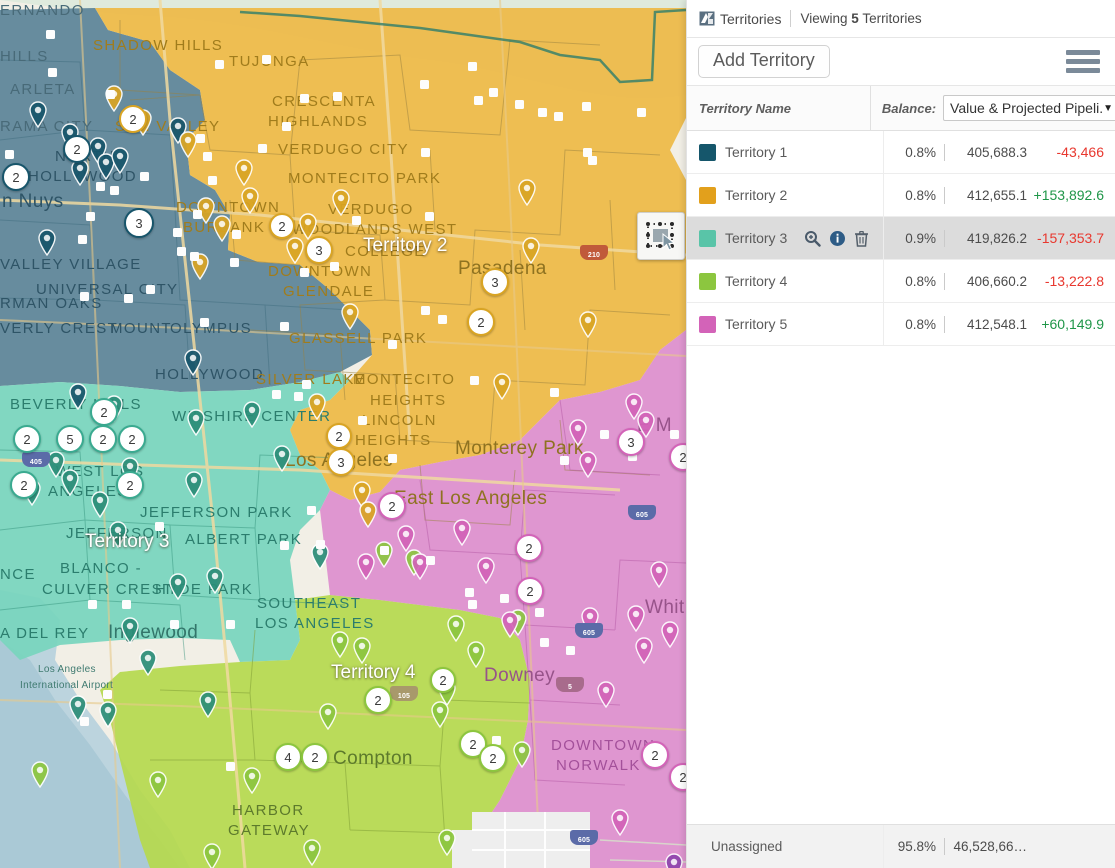 This screenshot has width=1115, height=868. Describe the element at coordinates (589, 630) in the screenshot. I see `freeway-shield-605b: 605` at that location.